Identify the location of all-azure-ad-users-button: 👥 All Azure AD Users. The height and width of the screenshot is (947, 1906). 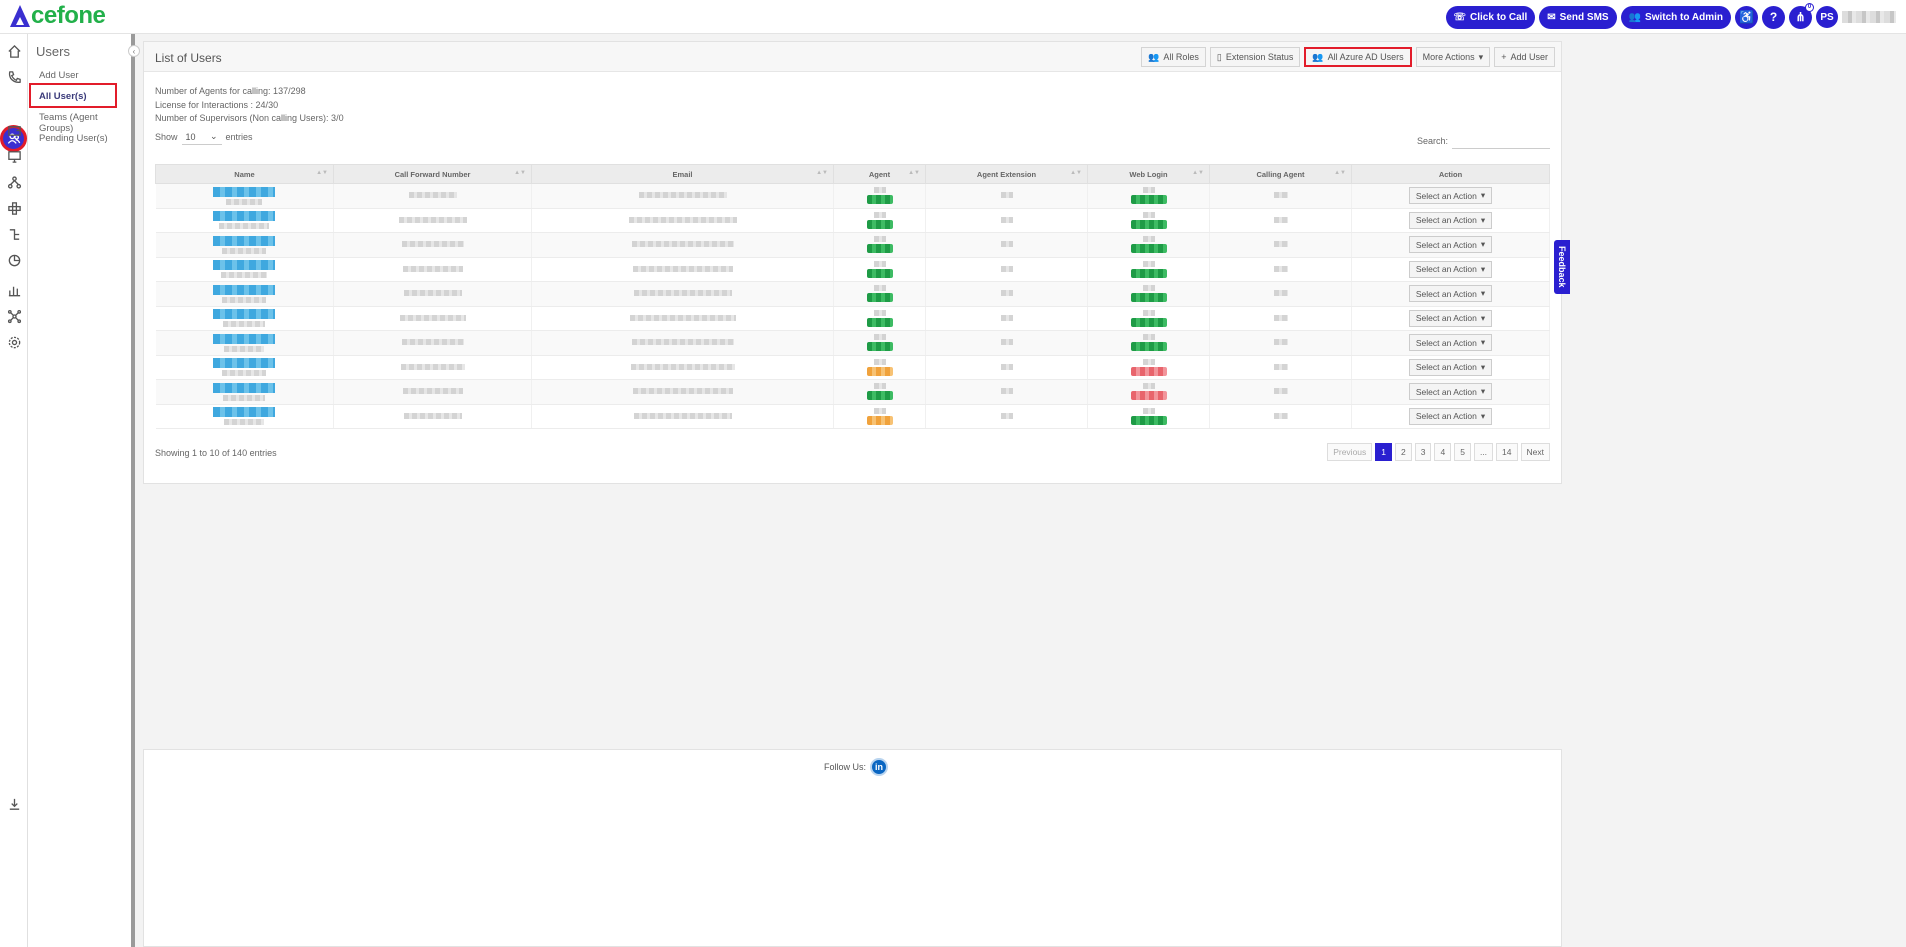
(1358, 57).